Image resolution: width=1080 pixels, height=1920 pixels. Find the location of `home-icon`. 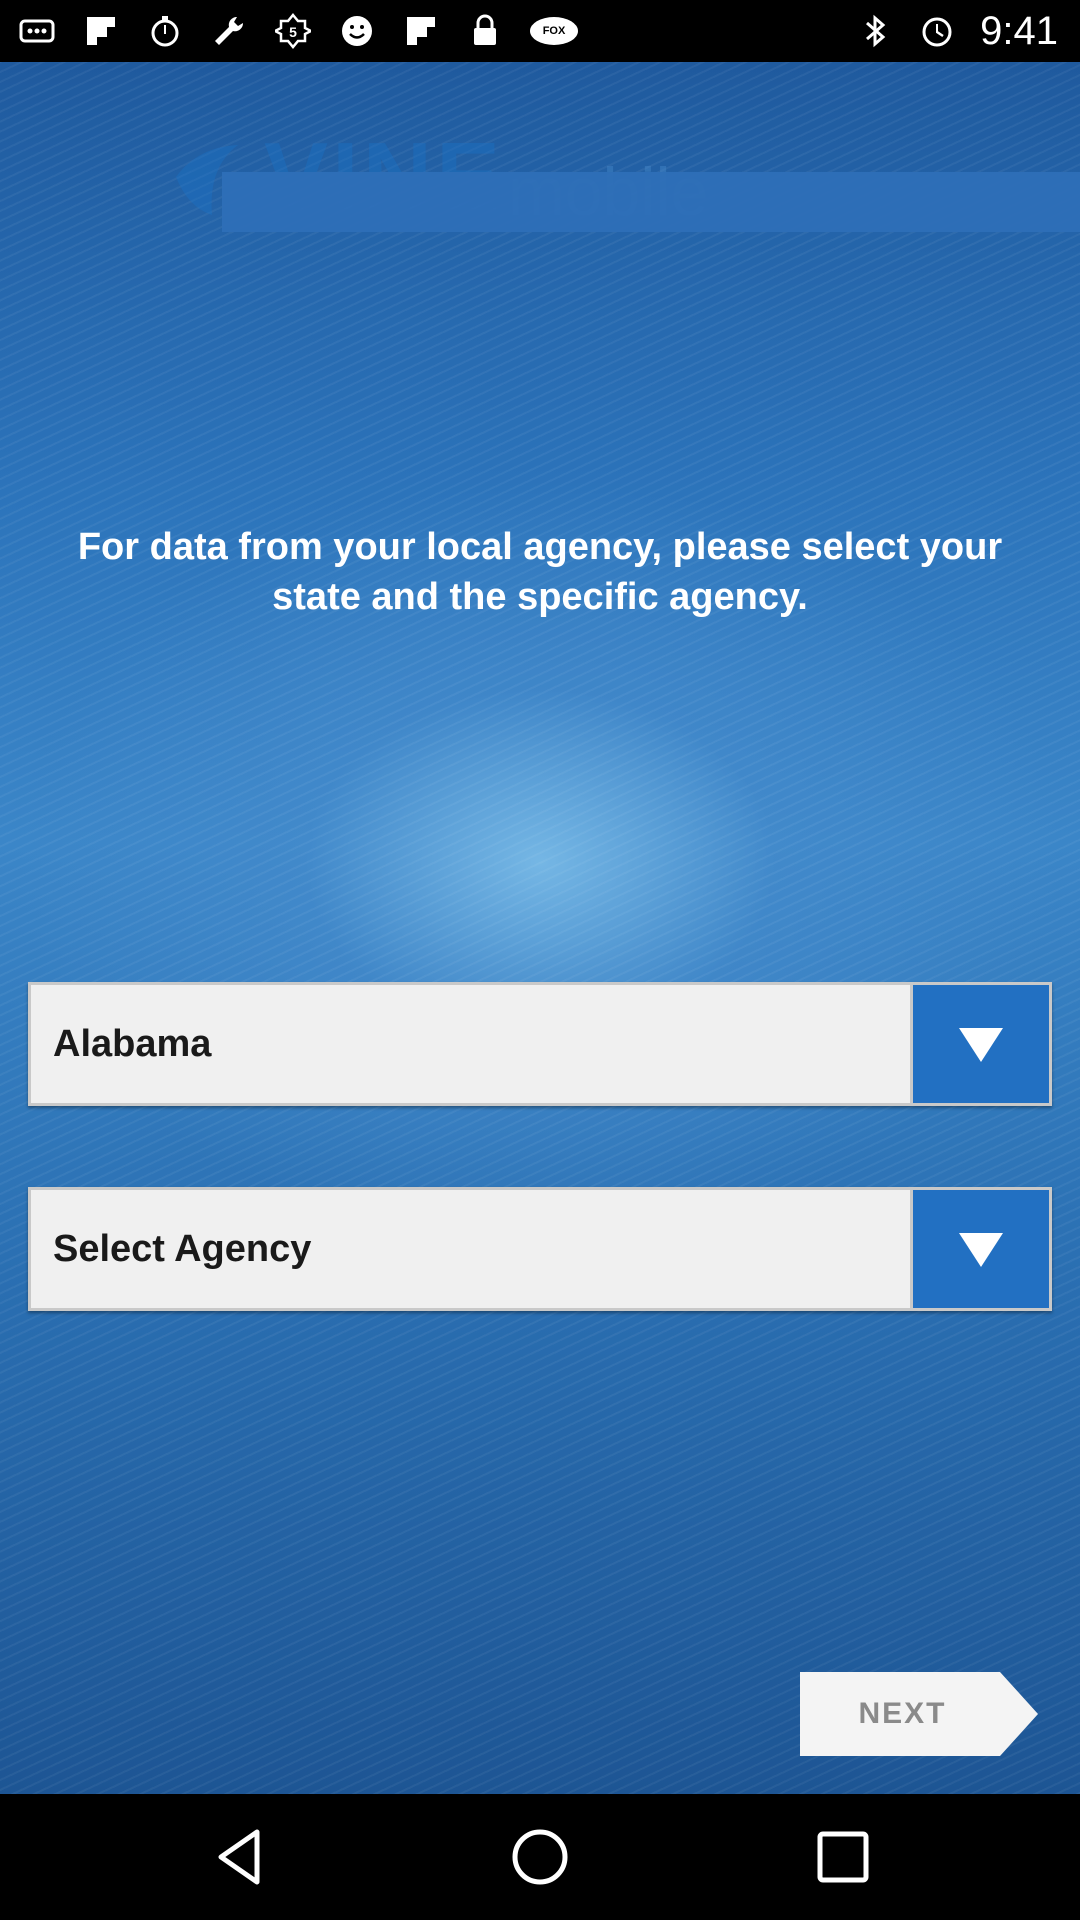

home-icon is located at coordinates (540, 1857).